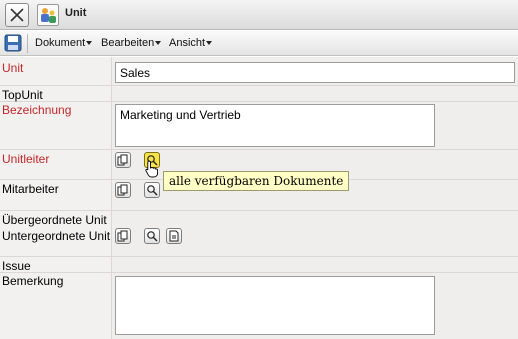 This screenshot has height=339, width=518. Describe the element at coordinates (256, 181) in the screenshot. I see `tooltip: alle verfügbaren Dokumente` at that location.